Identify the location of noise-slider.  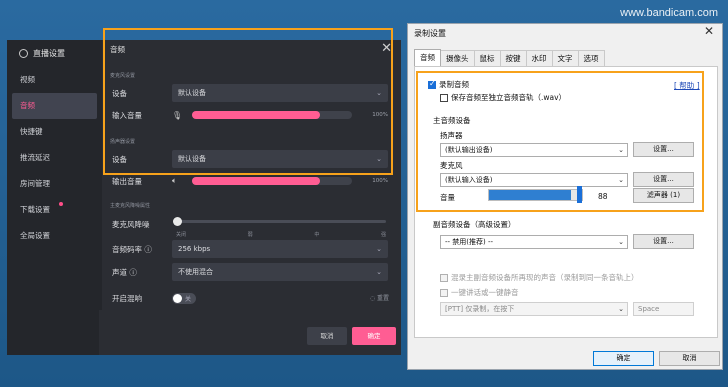
(279, 221).